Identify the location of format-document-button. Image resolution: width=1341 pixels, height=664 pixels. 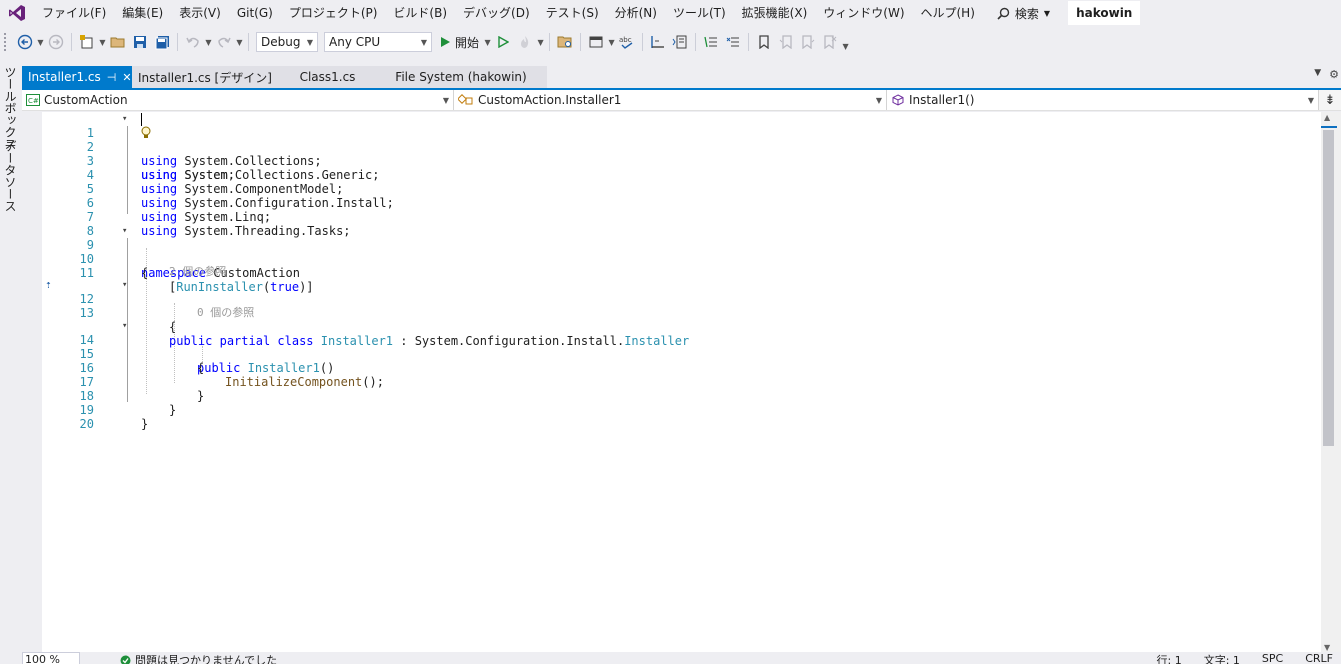
(680, 42).